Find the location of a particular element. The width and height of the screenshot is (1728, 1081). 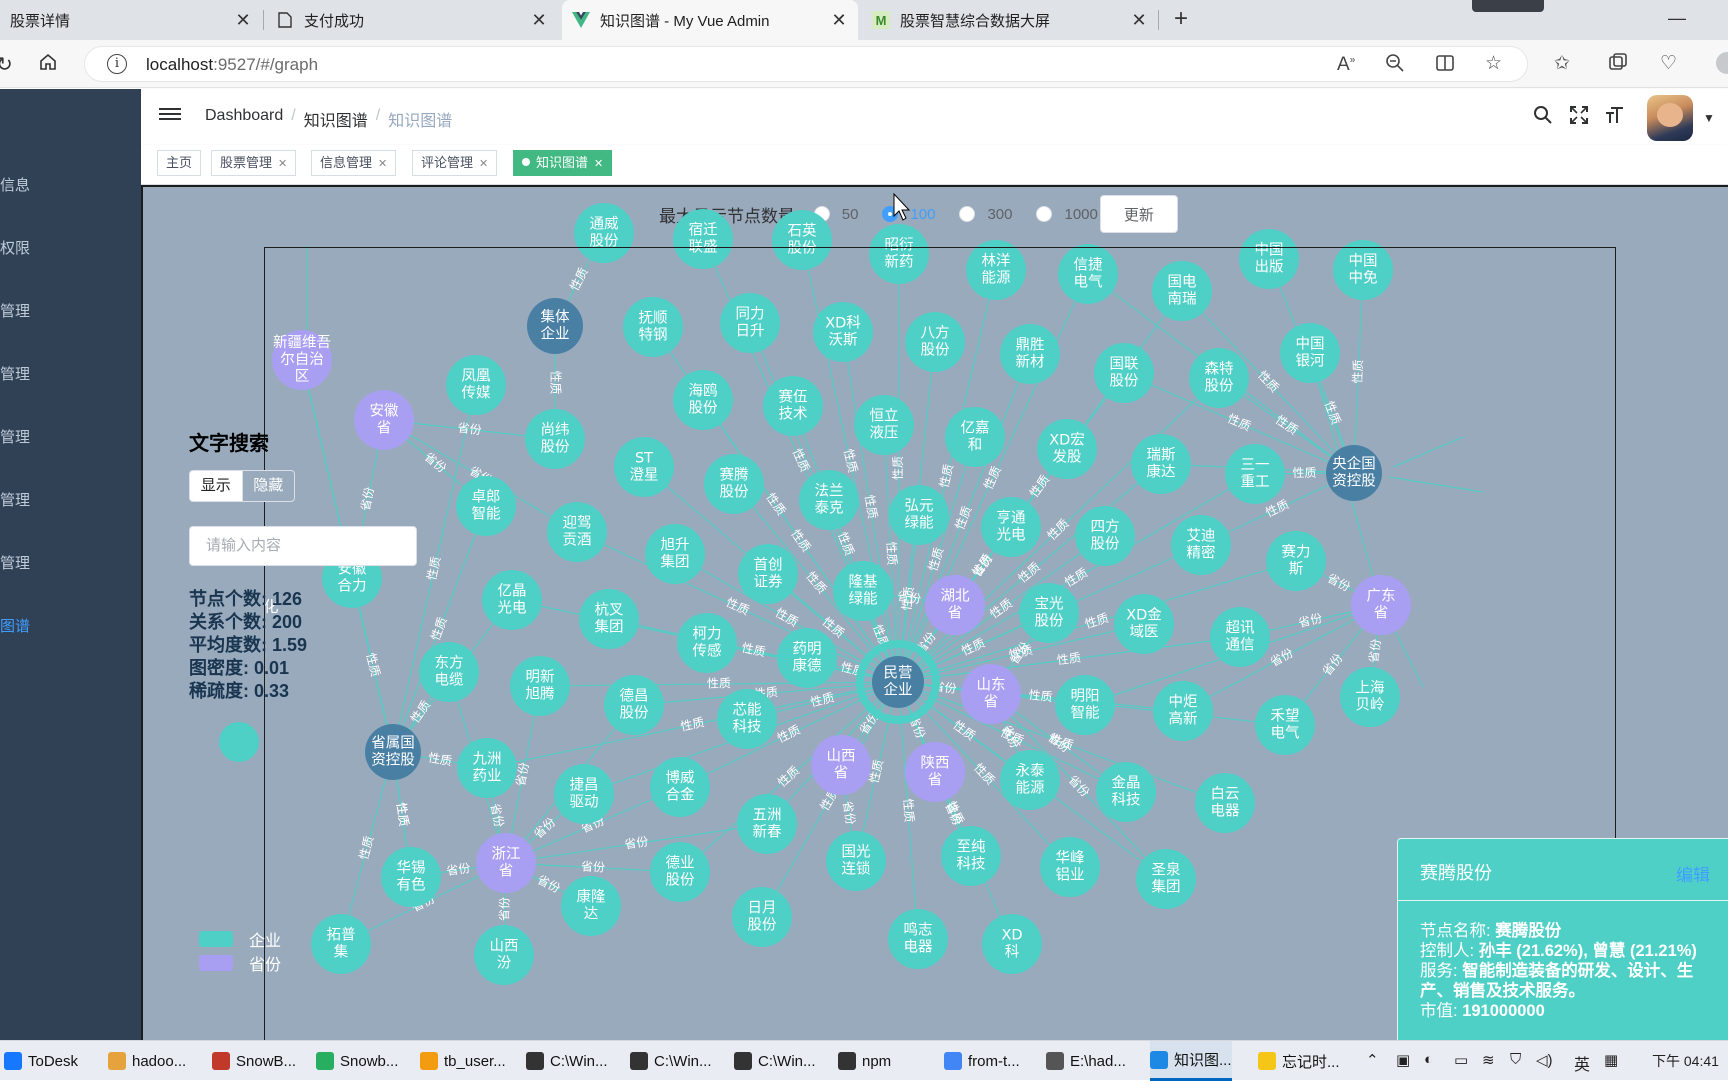

graph-legend: 企业 省份 is located at coordinates (240, 951).